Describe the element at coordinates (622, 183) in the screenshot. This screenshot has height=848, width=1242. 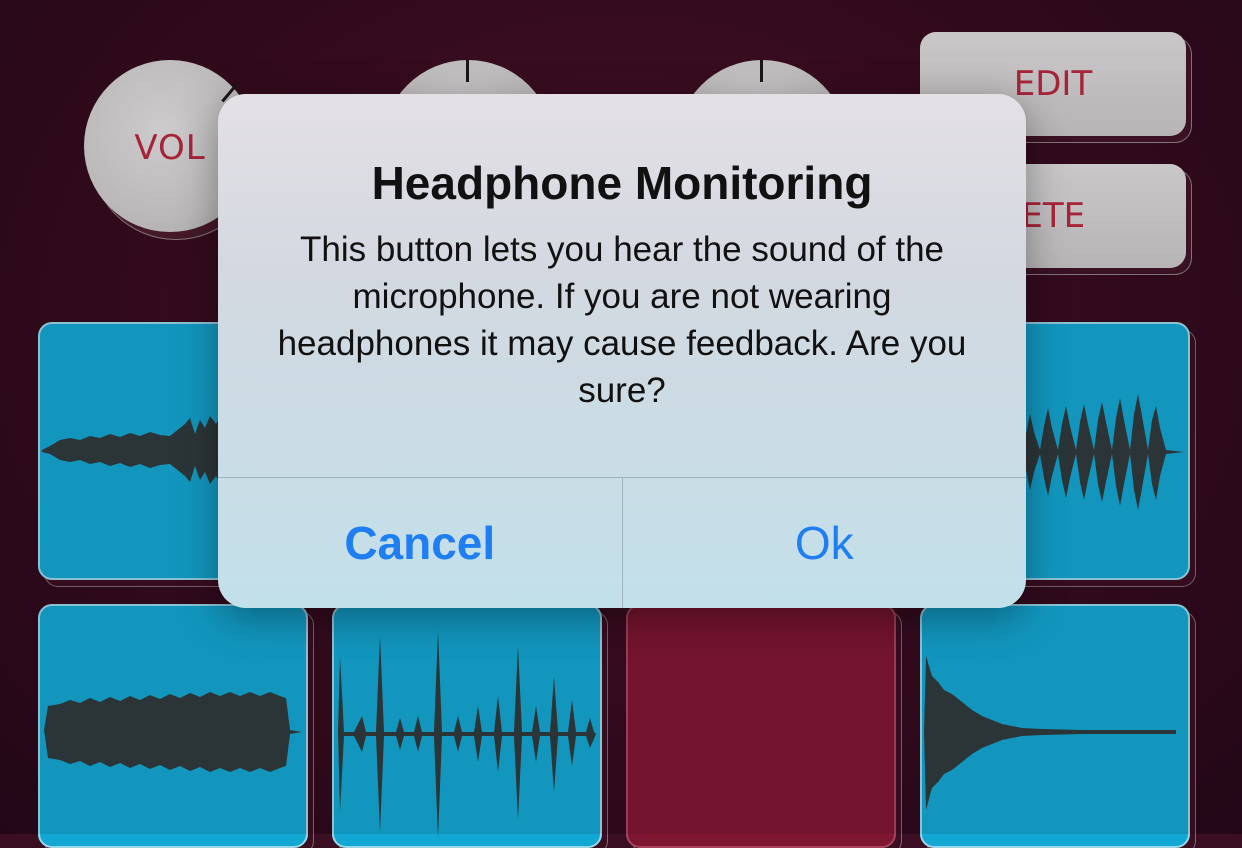
I see `alert-title: Headphone Monitoring` at that location.